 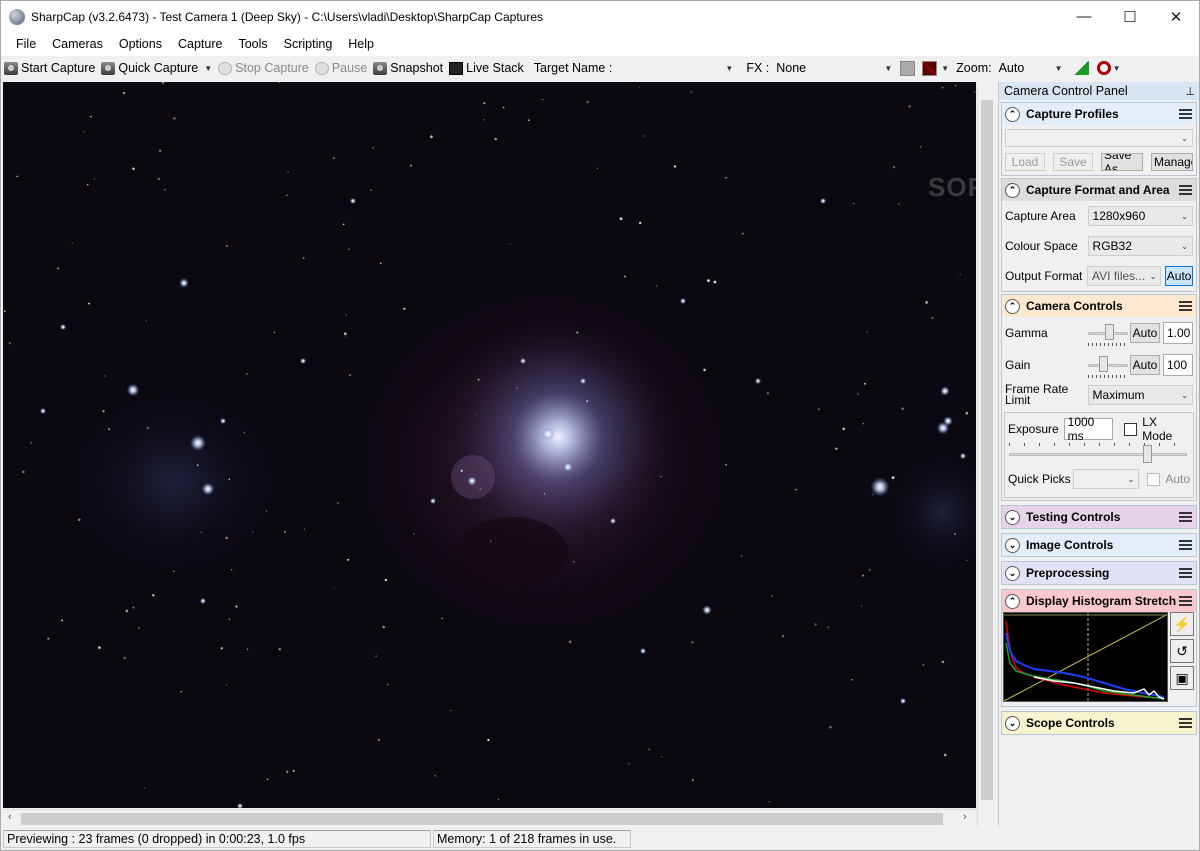 What do you see at coordinates (1176, 16) in the screenshot?
I see `close-button: ✕` at bounding box center [1176, 16].